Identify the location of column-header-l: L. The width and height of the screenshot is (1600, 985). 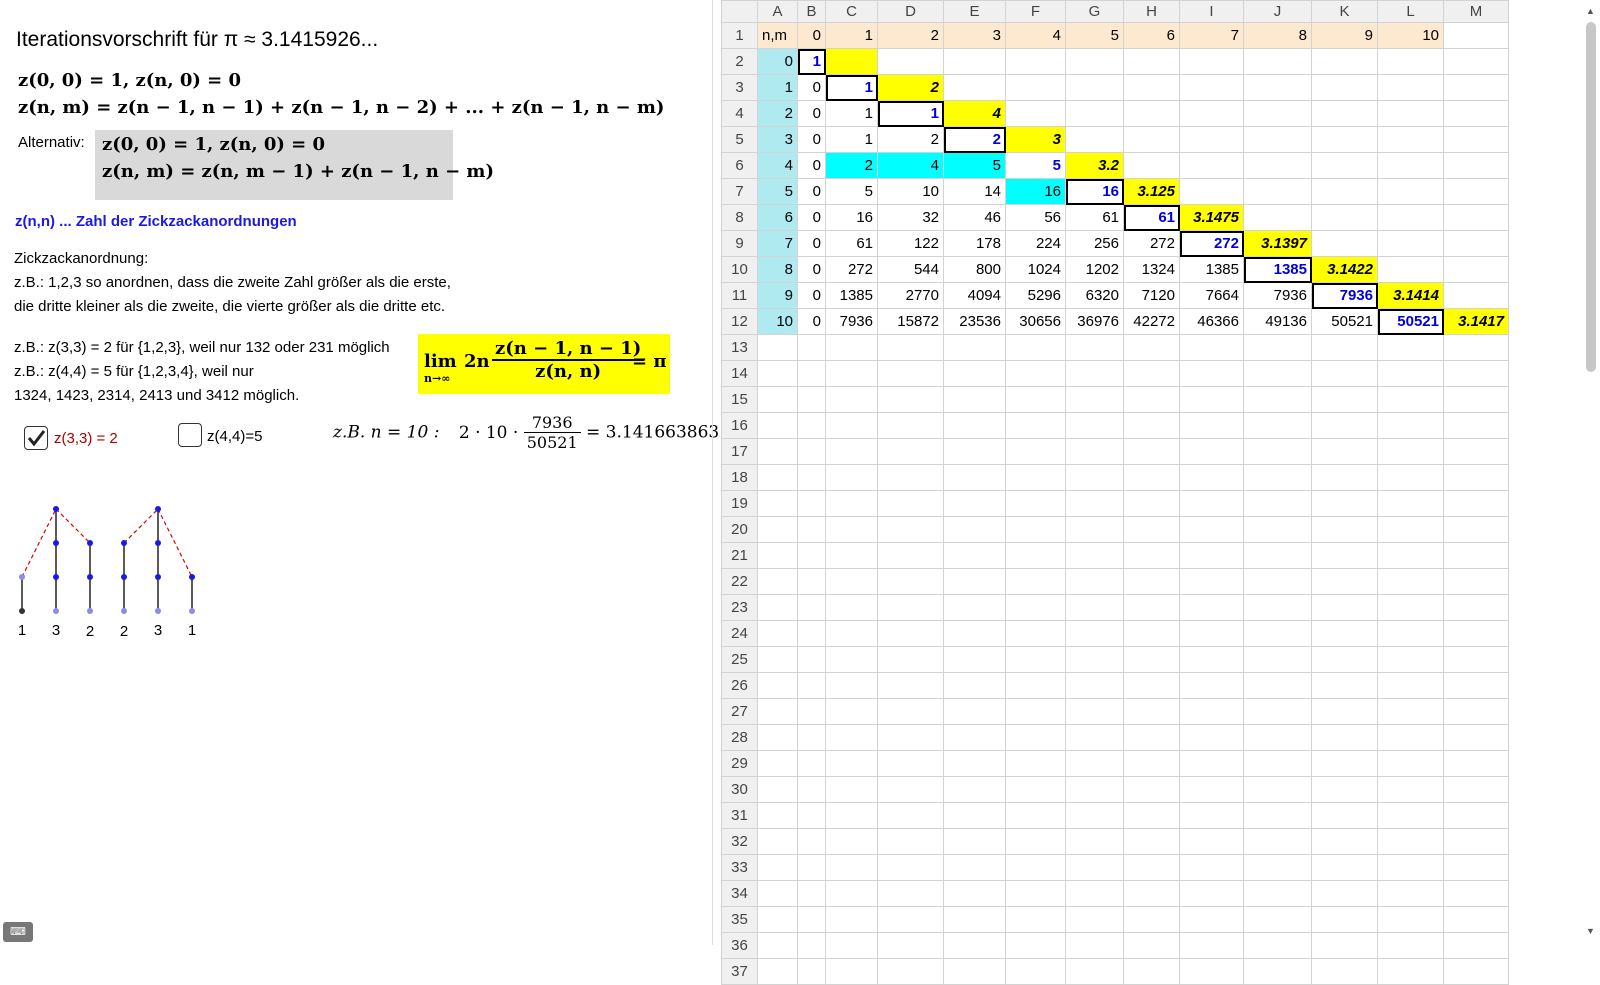
(1410, 11).